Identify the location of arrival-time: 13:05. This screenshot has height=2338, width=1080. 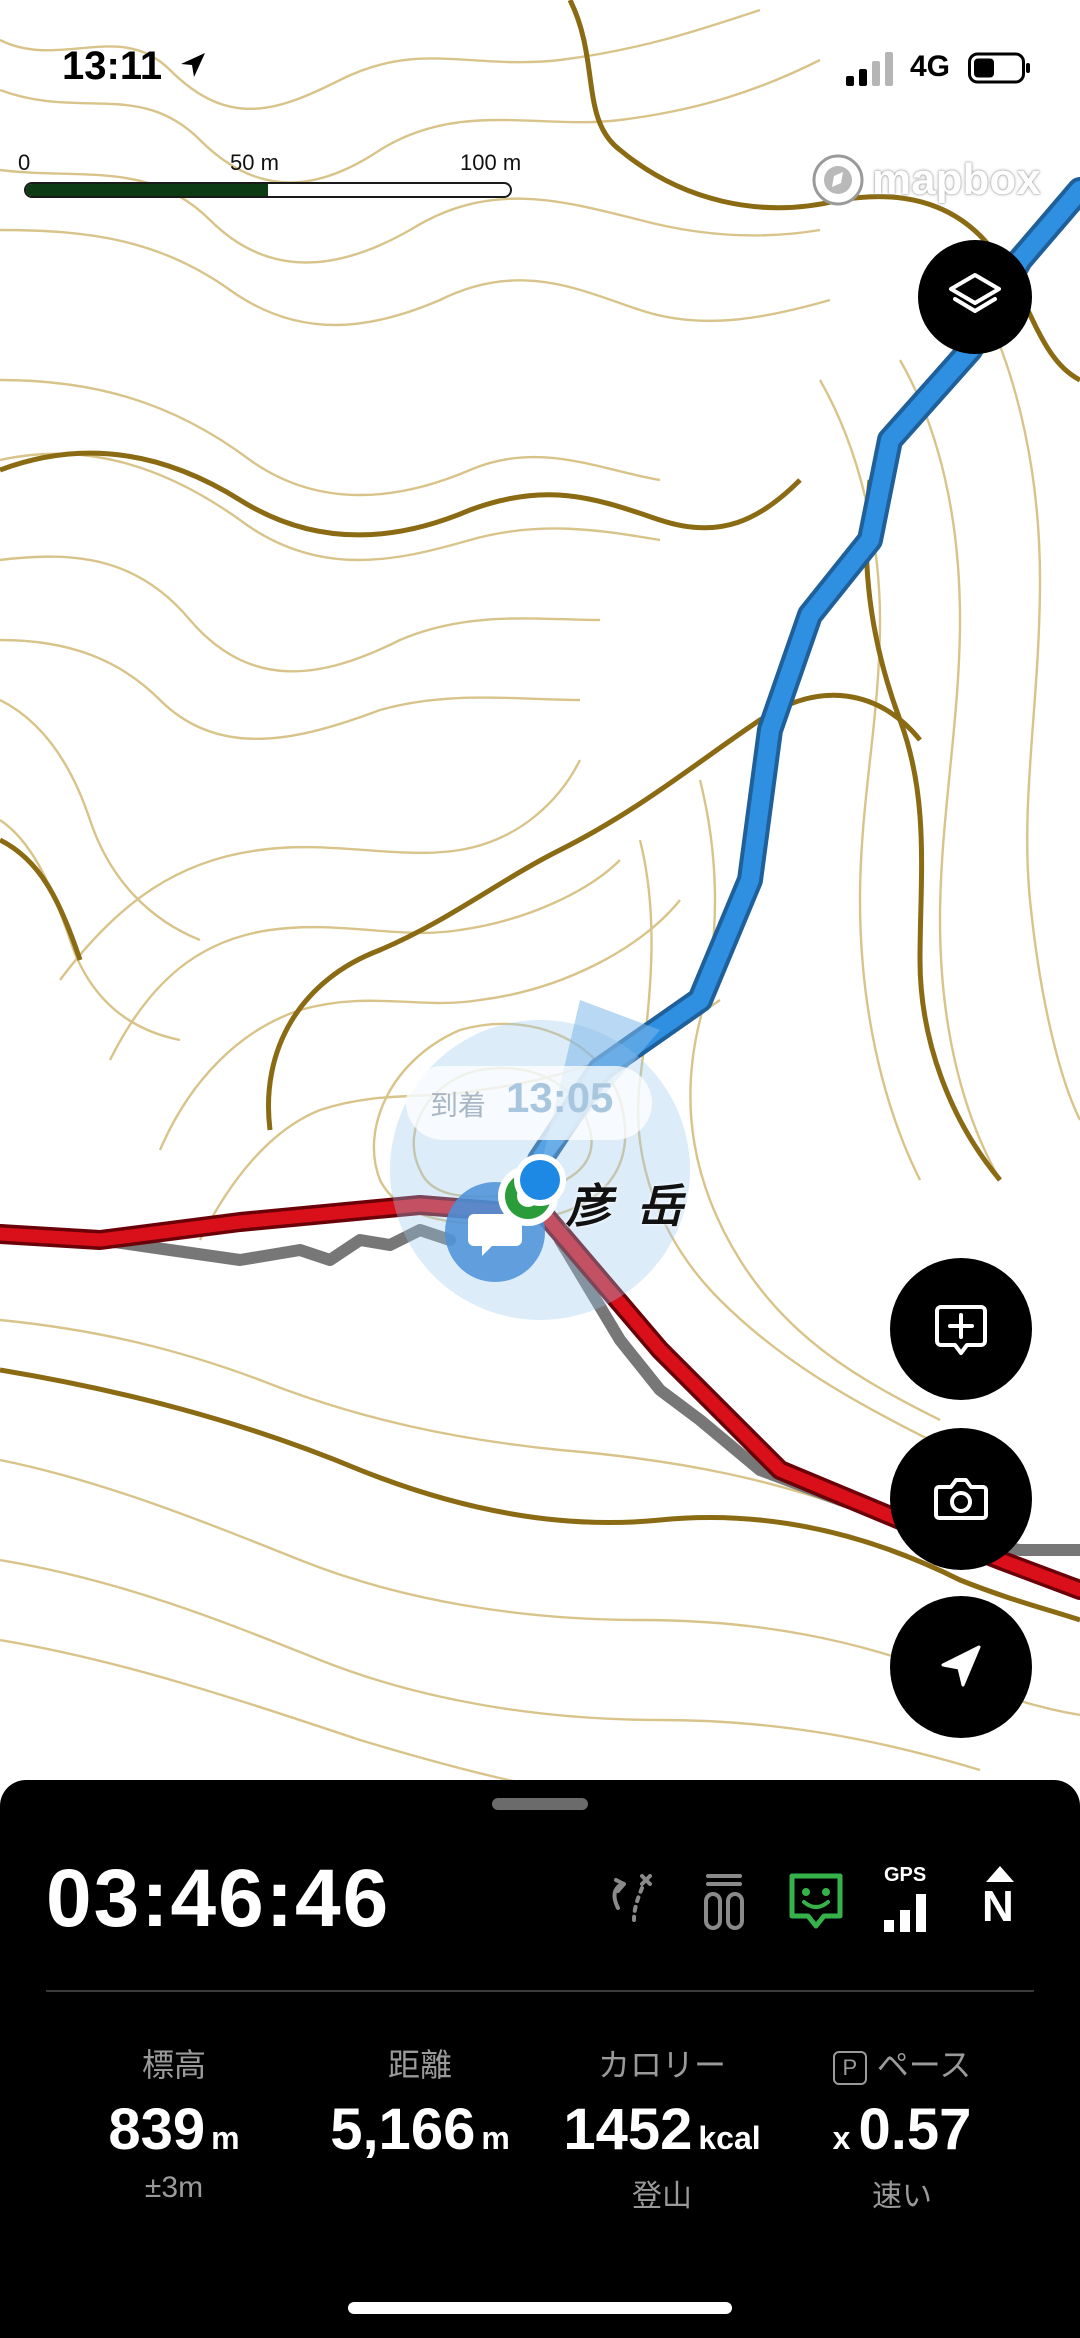
(560, 1097).